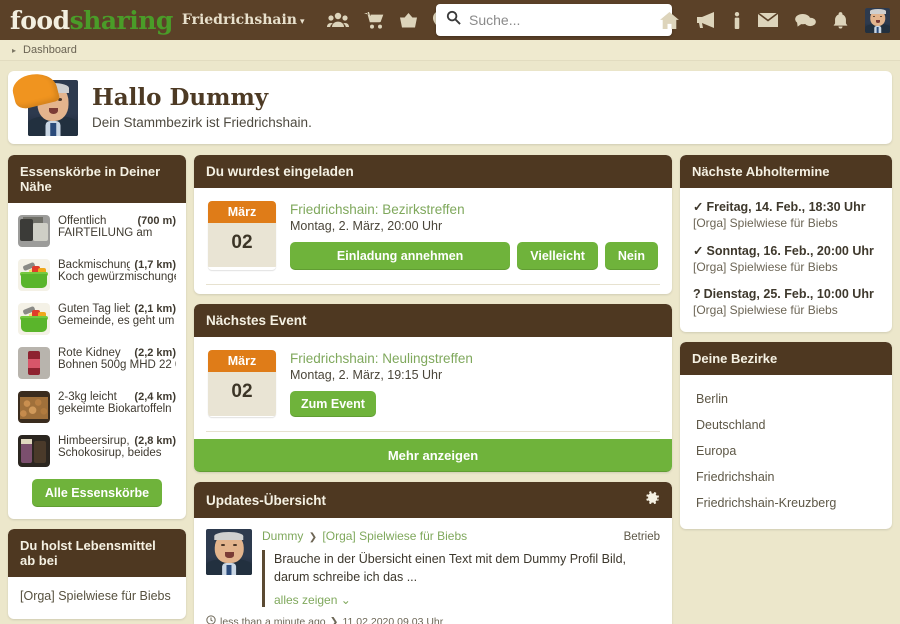  Describe the element at coordinates (243, 20) in the screenshot. I see `region-selector: Friedrichshain ▾` at that location.